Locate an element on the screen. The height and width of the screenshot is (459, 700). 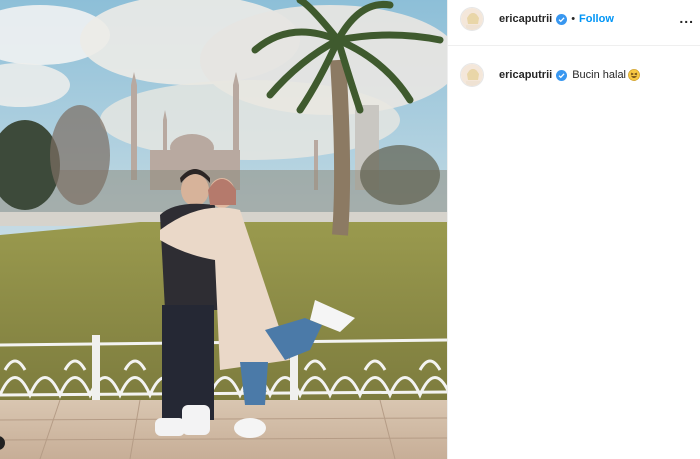
verified-badge-icon is located at coordinates (562, 19).